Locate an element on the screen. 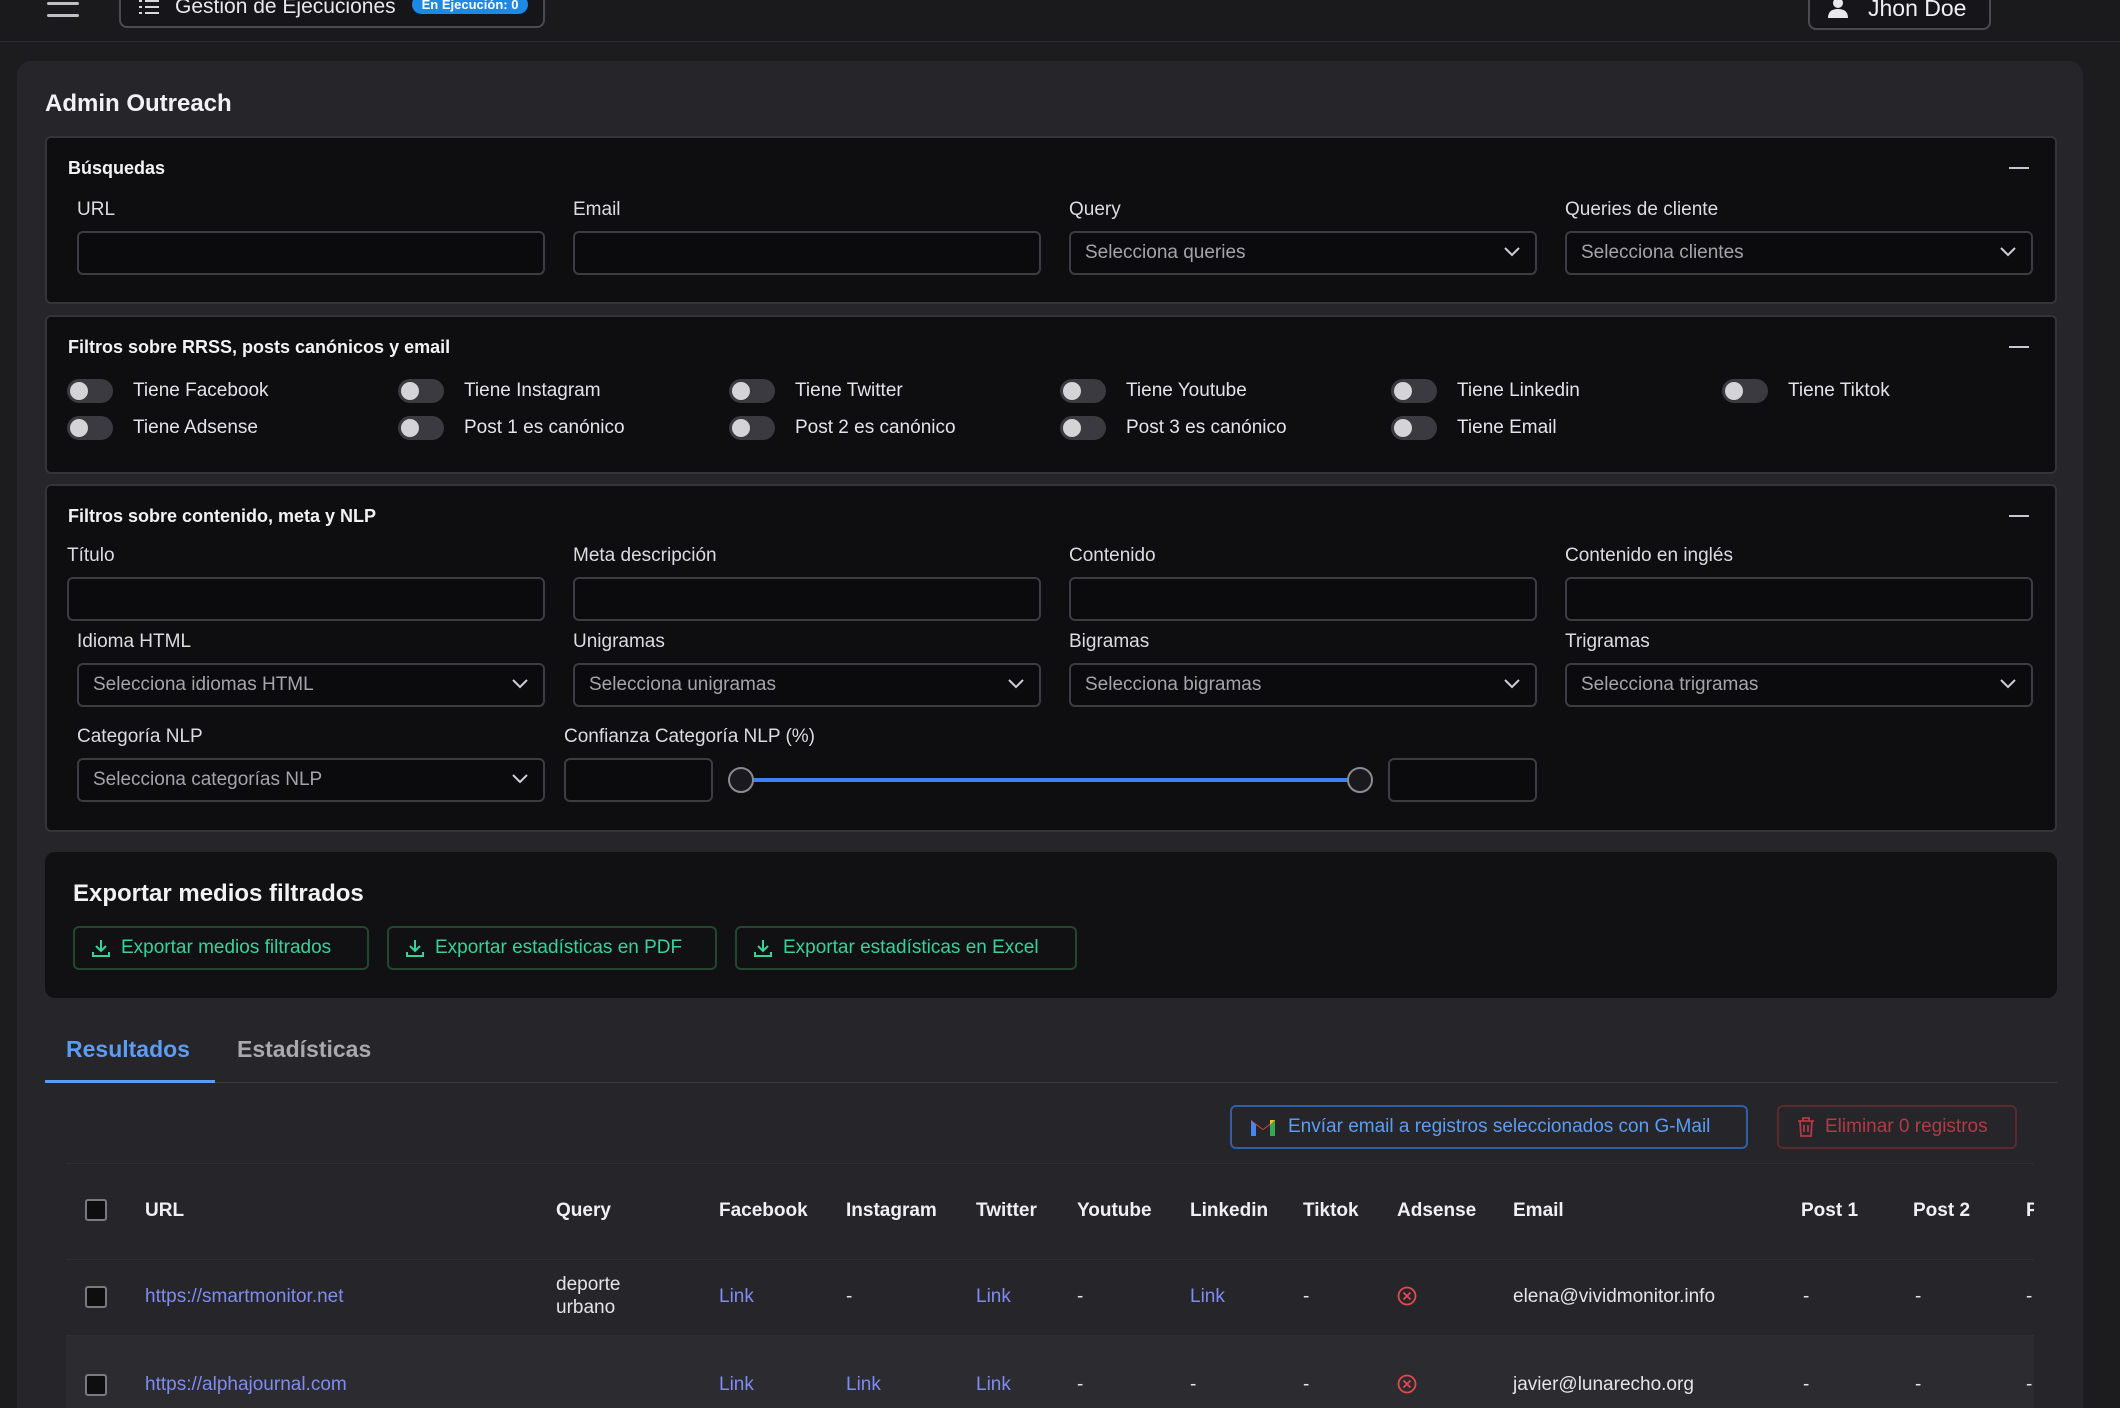 The width and height of the screenshot is (2120, 1408). unigramas-select: Selecciona unigramas is located at coordinates (807, 685).